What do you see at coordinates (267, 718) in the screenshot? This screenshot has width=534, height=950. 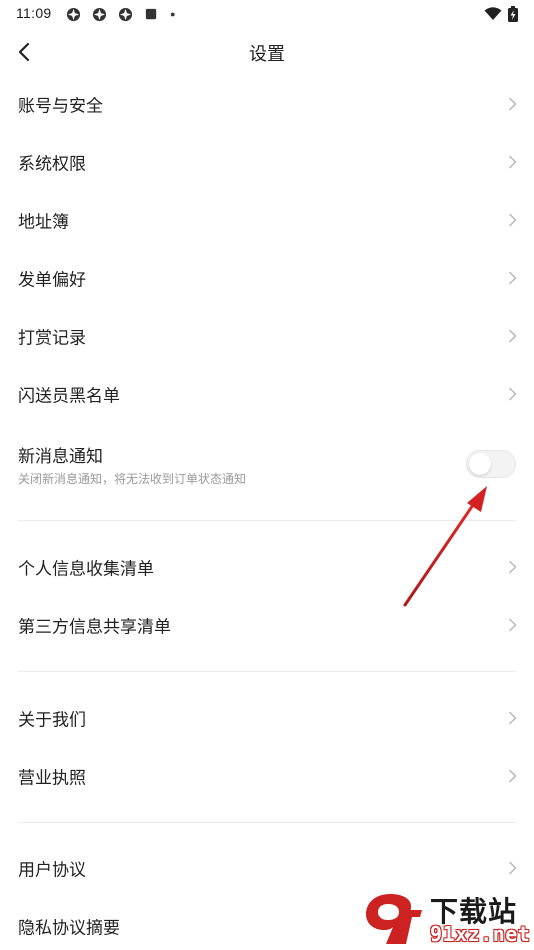 I see `settings-item-about-us: 关于我们` at bounding box center [267, 718].